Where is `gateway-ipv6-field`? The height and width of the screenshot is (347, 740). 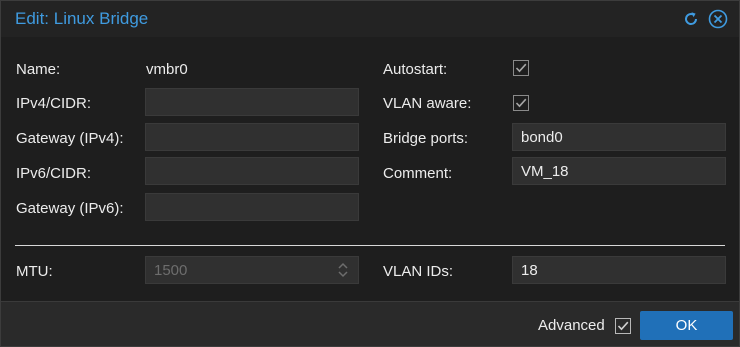 gateway-ipv6-field is located at coordinates (252, 207).